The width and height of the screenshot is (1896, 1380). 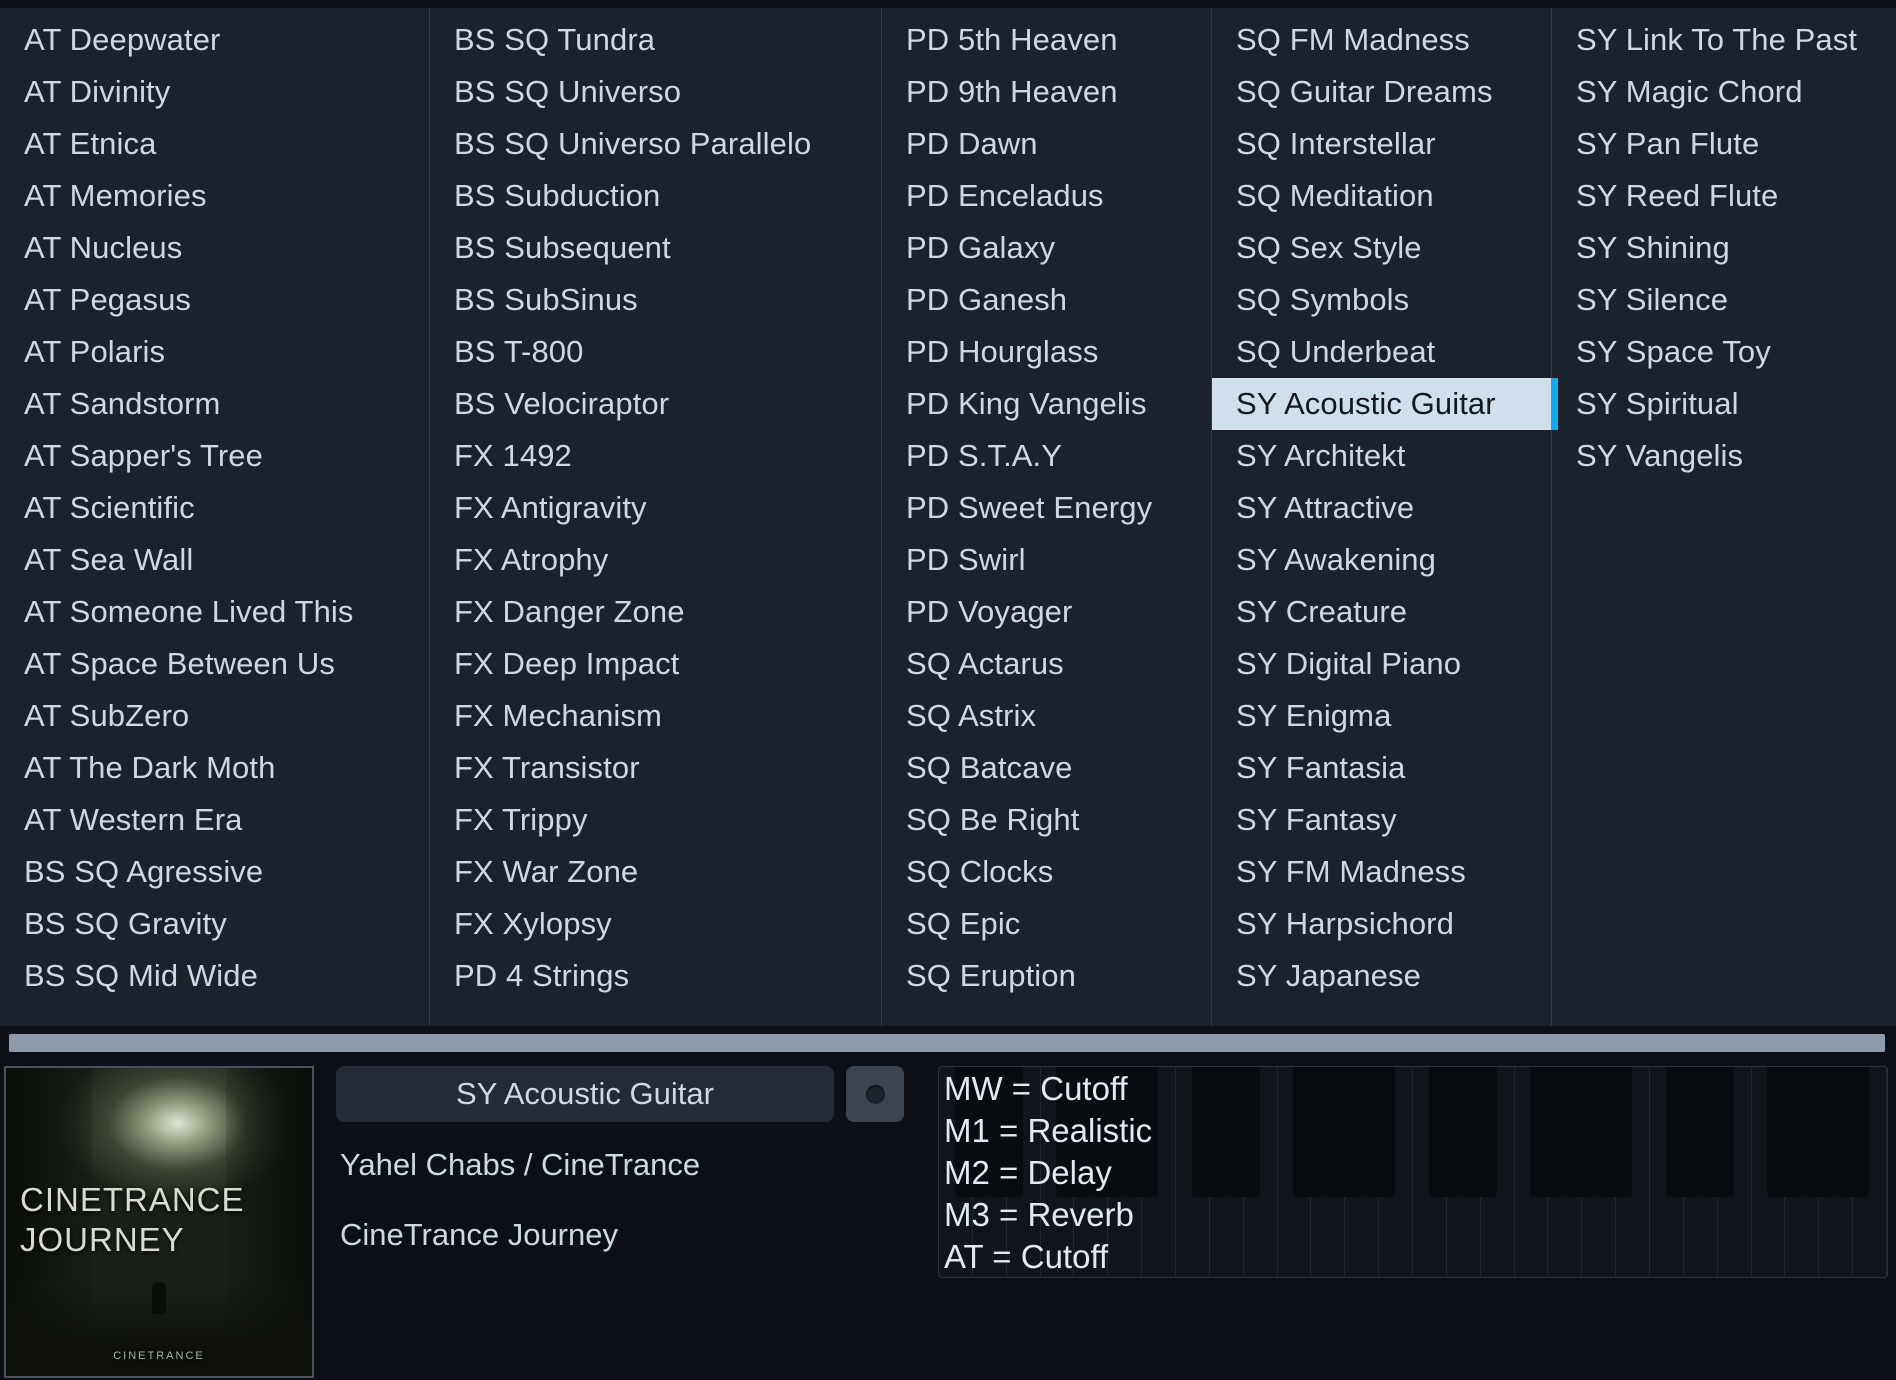 I want to click on preset-item: PD Voyager, so click(x=1046, y=612).